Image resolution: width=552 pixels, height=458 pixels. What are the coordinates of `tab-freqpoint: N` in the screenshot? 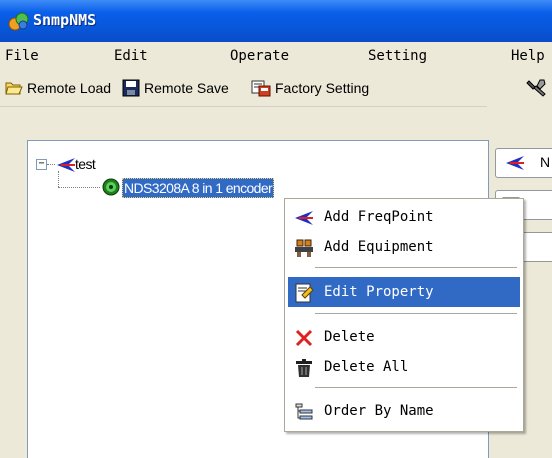 It's located at (523, 163).